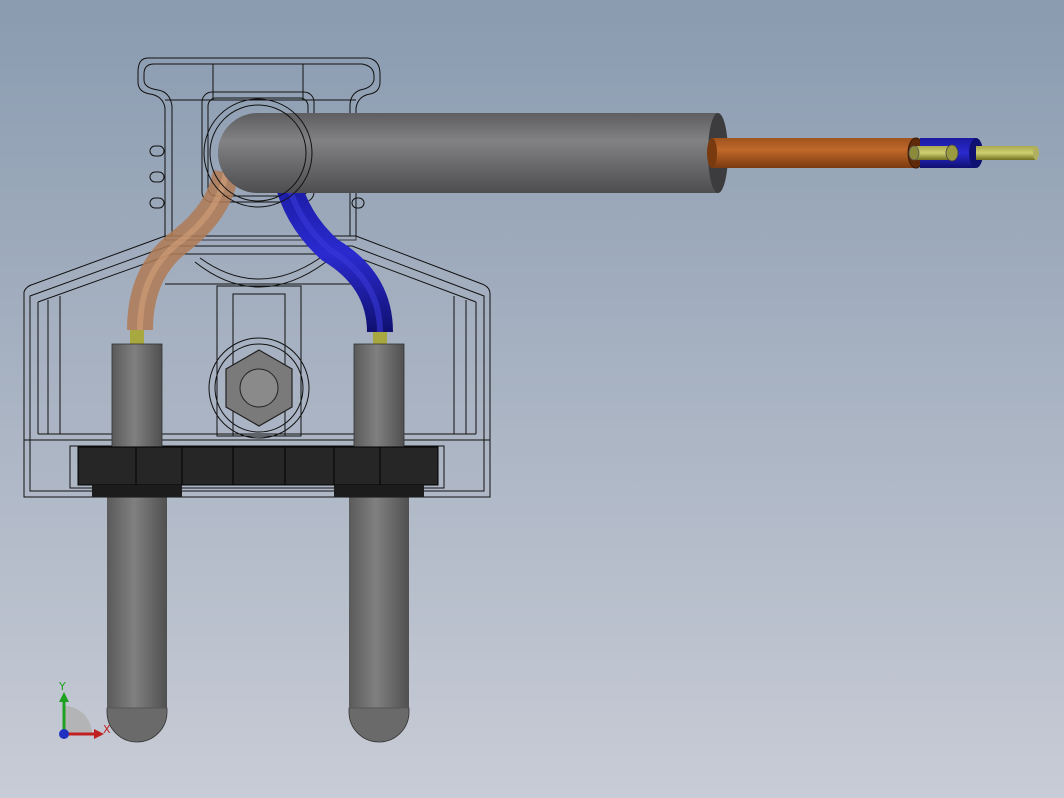 Image resolution: width=1064 pixels, height=798 pixels. Describe the element at coordinates (816, 153) in the screenshot. I see `brown-wire` at that location.